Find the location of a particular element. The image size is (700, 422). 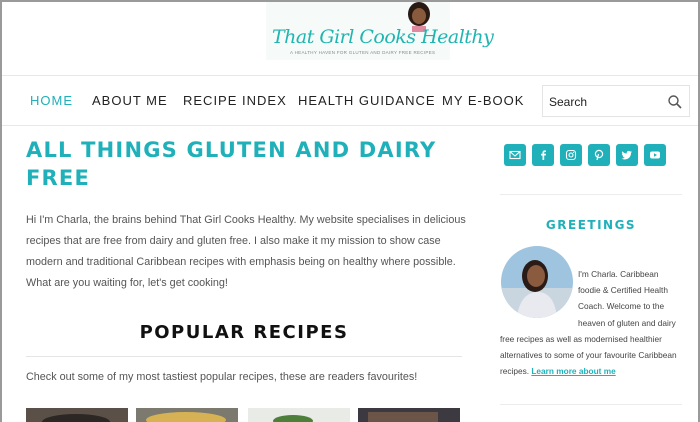

nav-item-home: HOME is located at coordinates (51, 100).